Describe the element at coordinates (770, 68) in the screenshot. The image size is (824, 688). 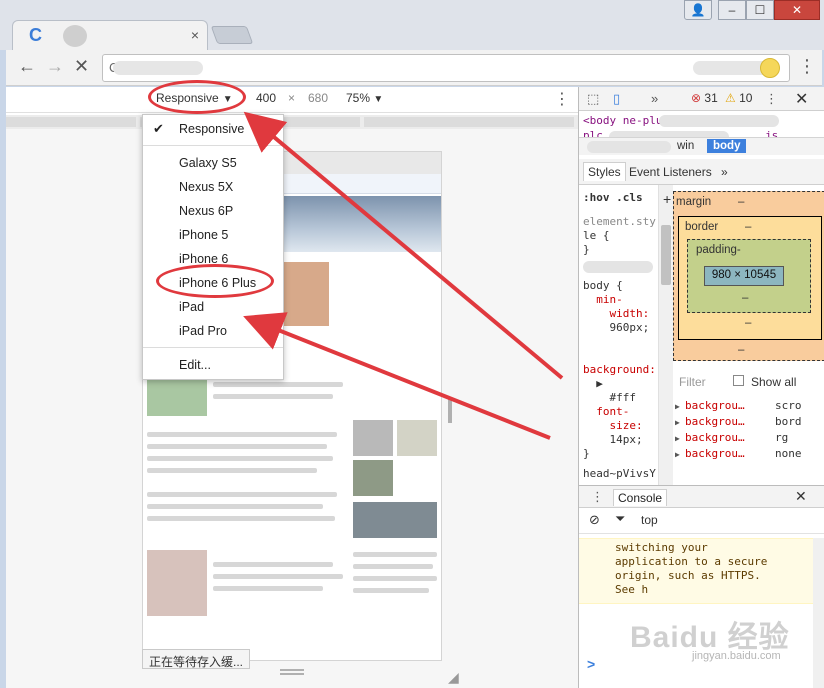
I see `extension-icon` at that location.